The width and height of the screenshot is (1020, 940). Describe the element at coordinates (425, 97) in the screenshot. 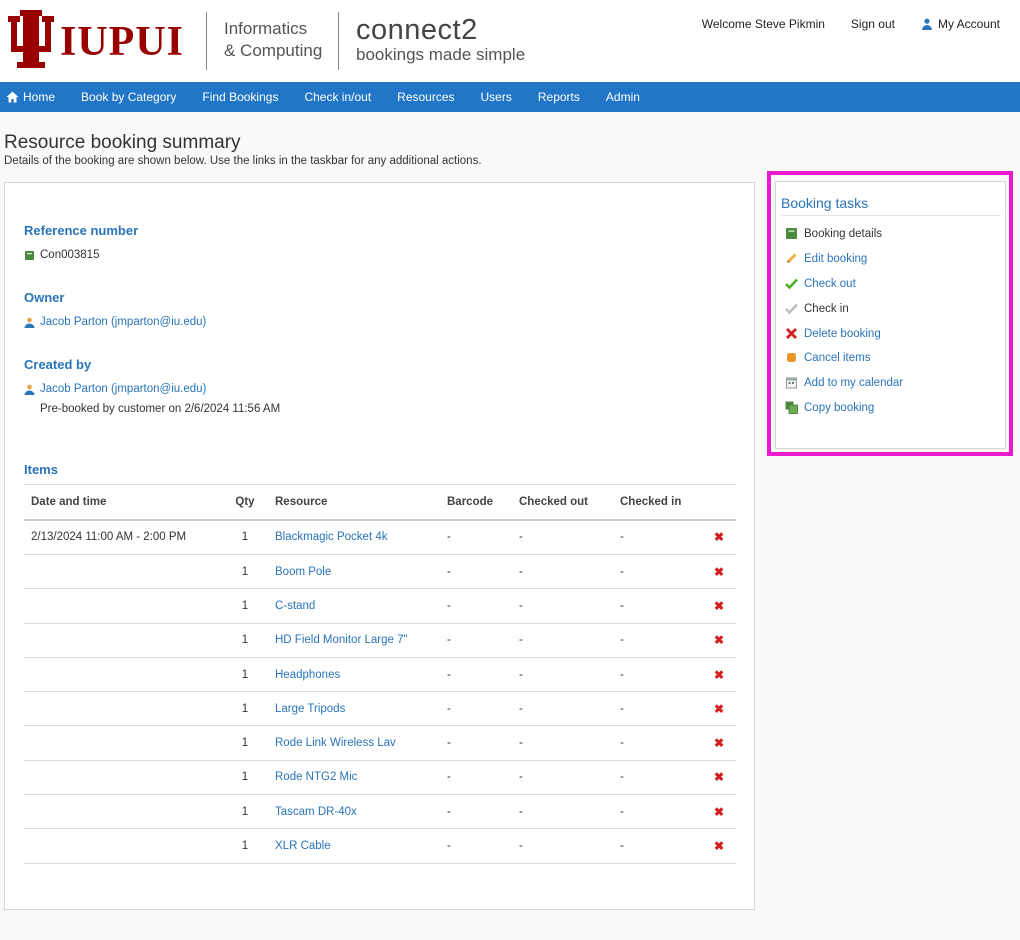

I see `nav-resources: Resources` at that location.